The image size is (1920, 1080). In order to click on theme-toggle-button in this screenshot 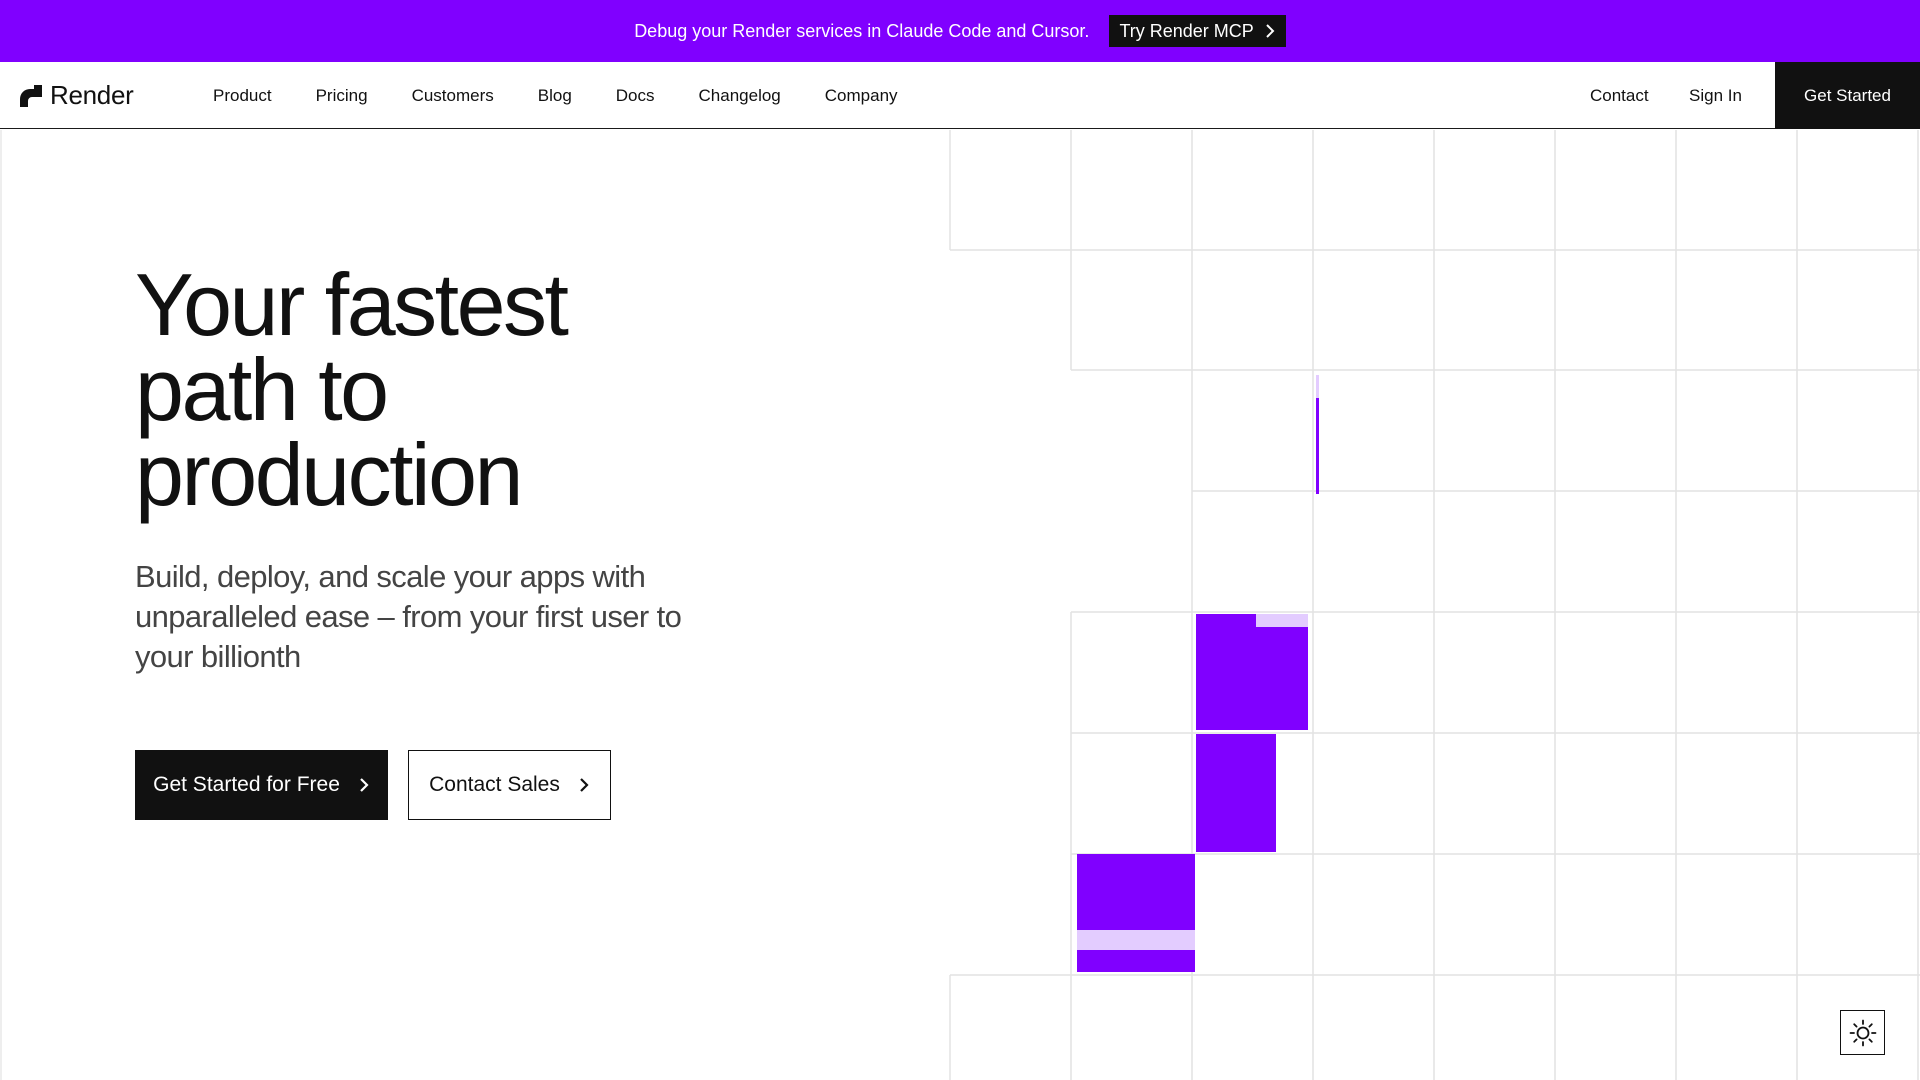, I will do `click(1862, 1032)`.